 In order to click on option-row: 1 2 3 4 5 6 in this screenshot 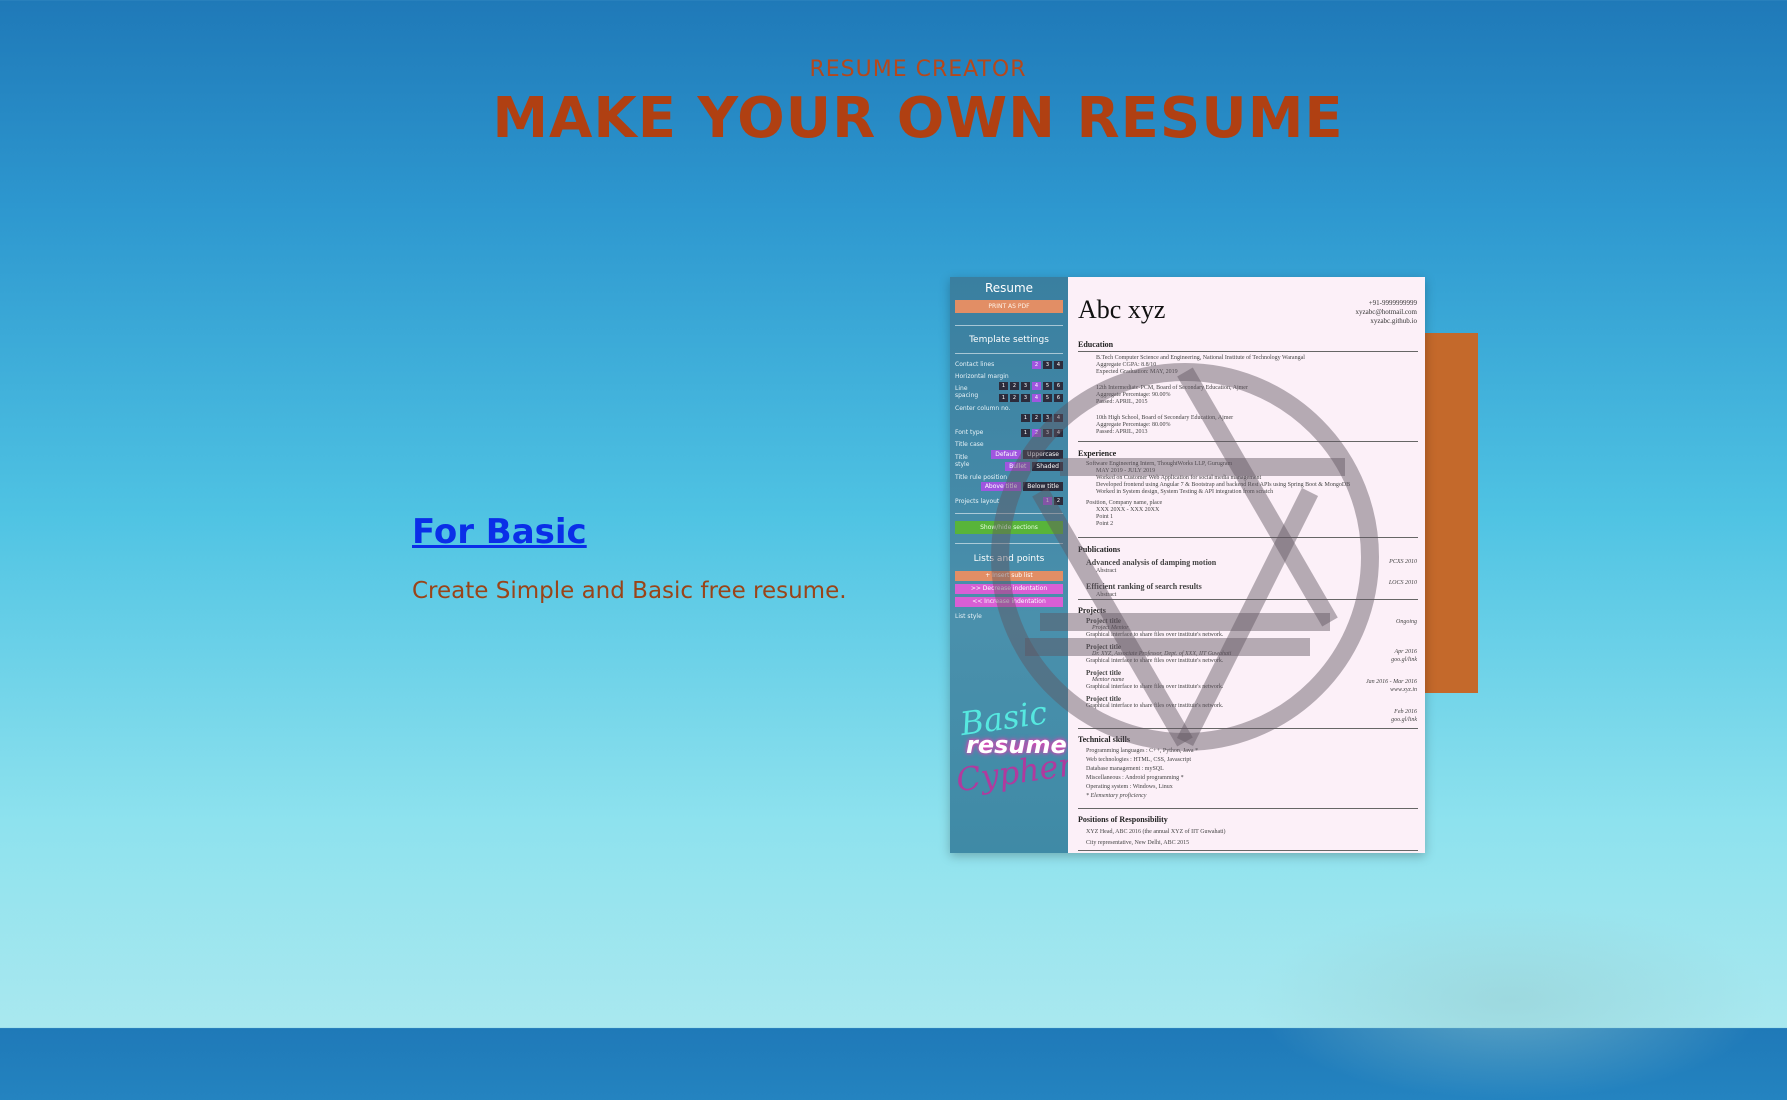, I will do `click(1031, 386)`.